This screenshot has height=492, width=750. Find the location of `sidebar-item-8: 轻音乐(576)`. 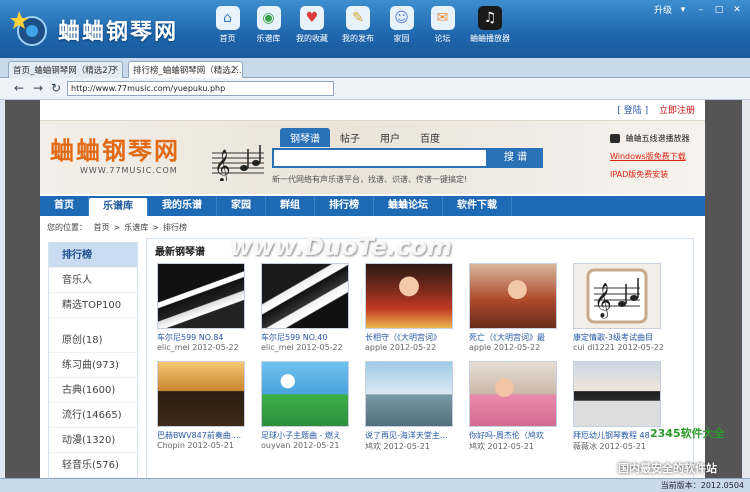

sidebar-item-8: 轻音乐(576) is located at coordinates (93, 465).